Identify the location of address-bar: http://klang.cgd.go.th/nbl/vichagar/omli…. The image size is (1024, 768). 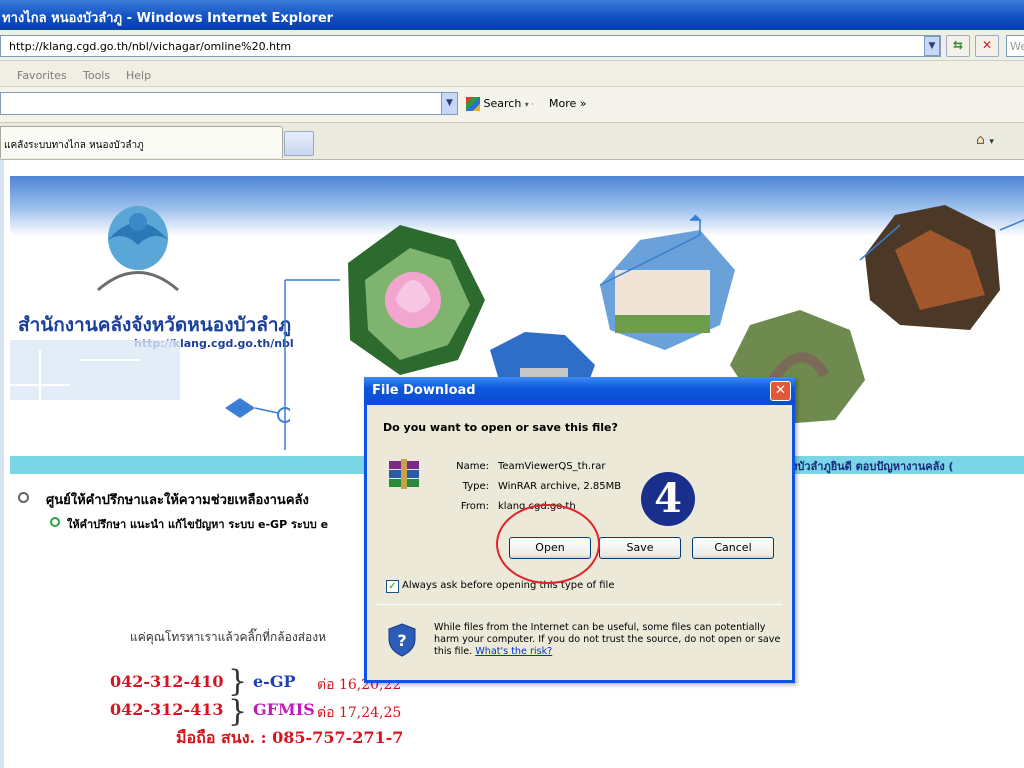
(512, 45).